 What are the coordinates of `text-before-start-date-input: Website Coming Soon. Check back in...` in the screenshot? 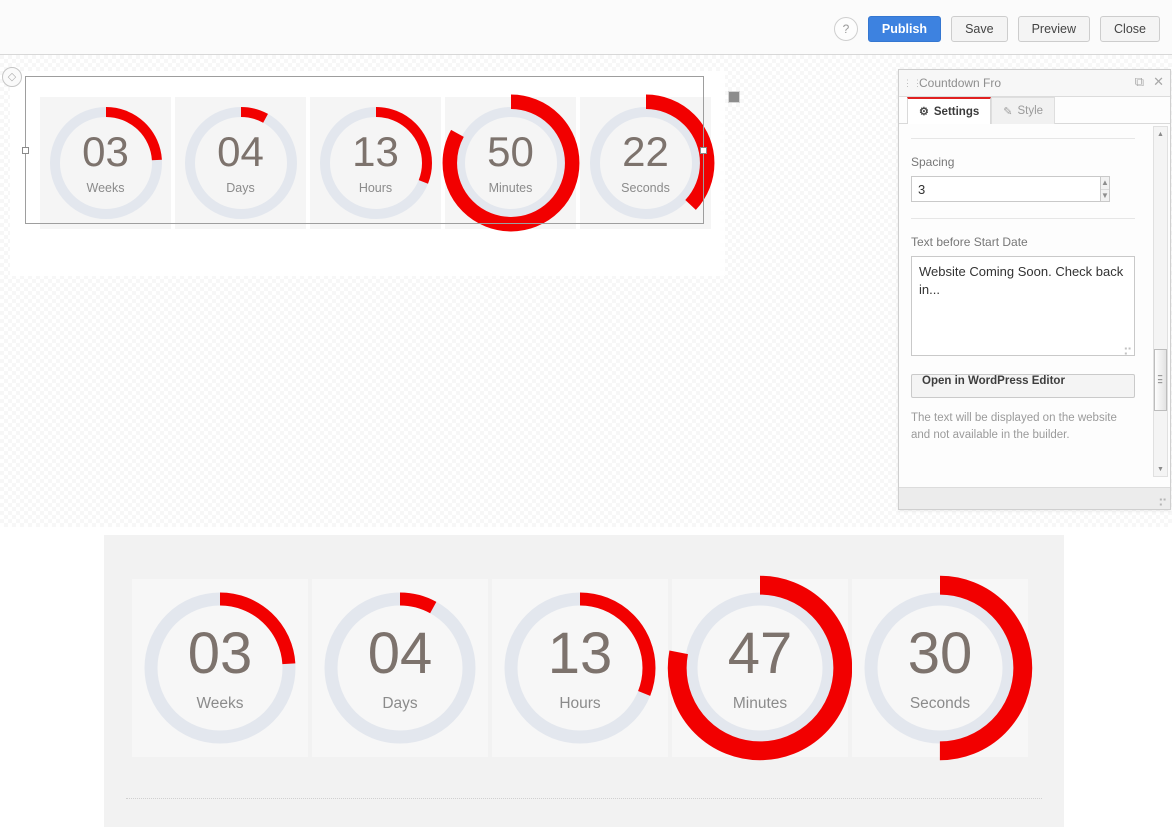 It's located at (1023, 306).